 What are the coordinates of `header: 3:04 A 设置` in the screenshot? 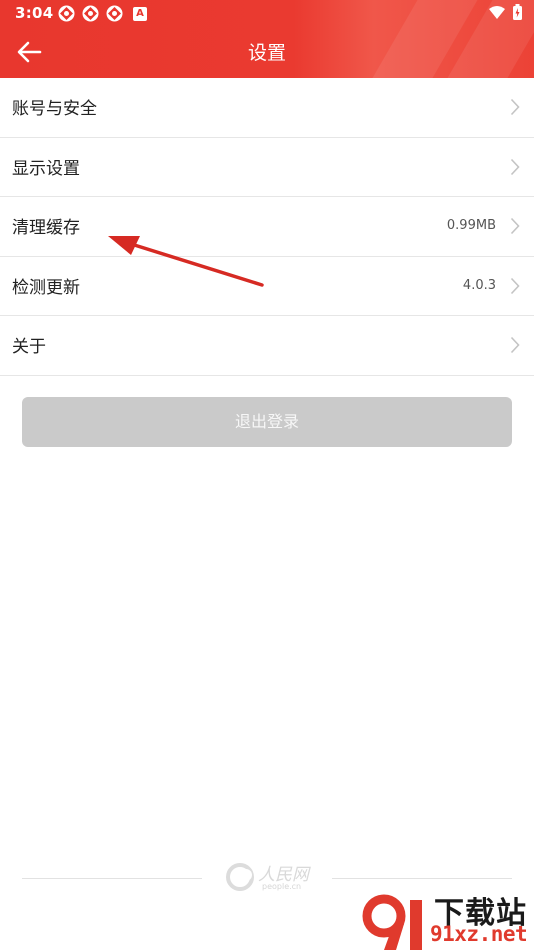 It's located at (267, 39).